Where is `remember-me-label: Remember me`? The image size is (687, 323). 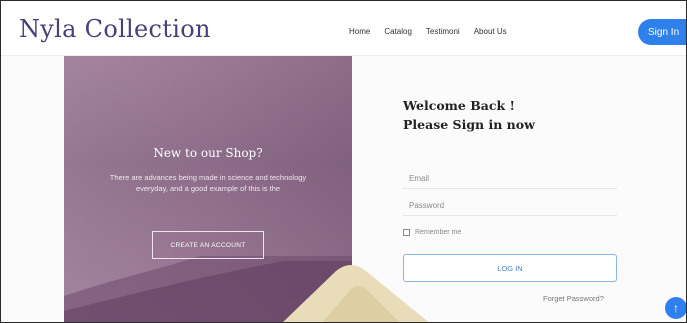
remember-me-label: Remember me is located at coordinates (438, 232).